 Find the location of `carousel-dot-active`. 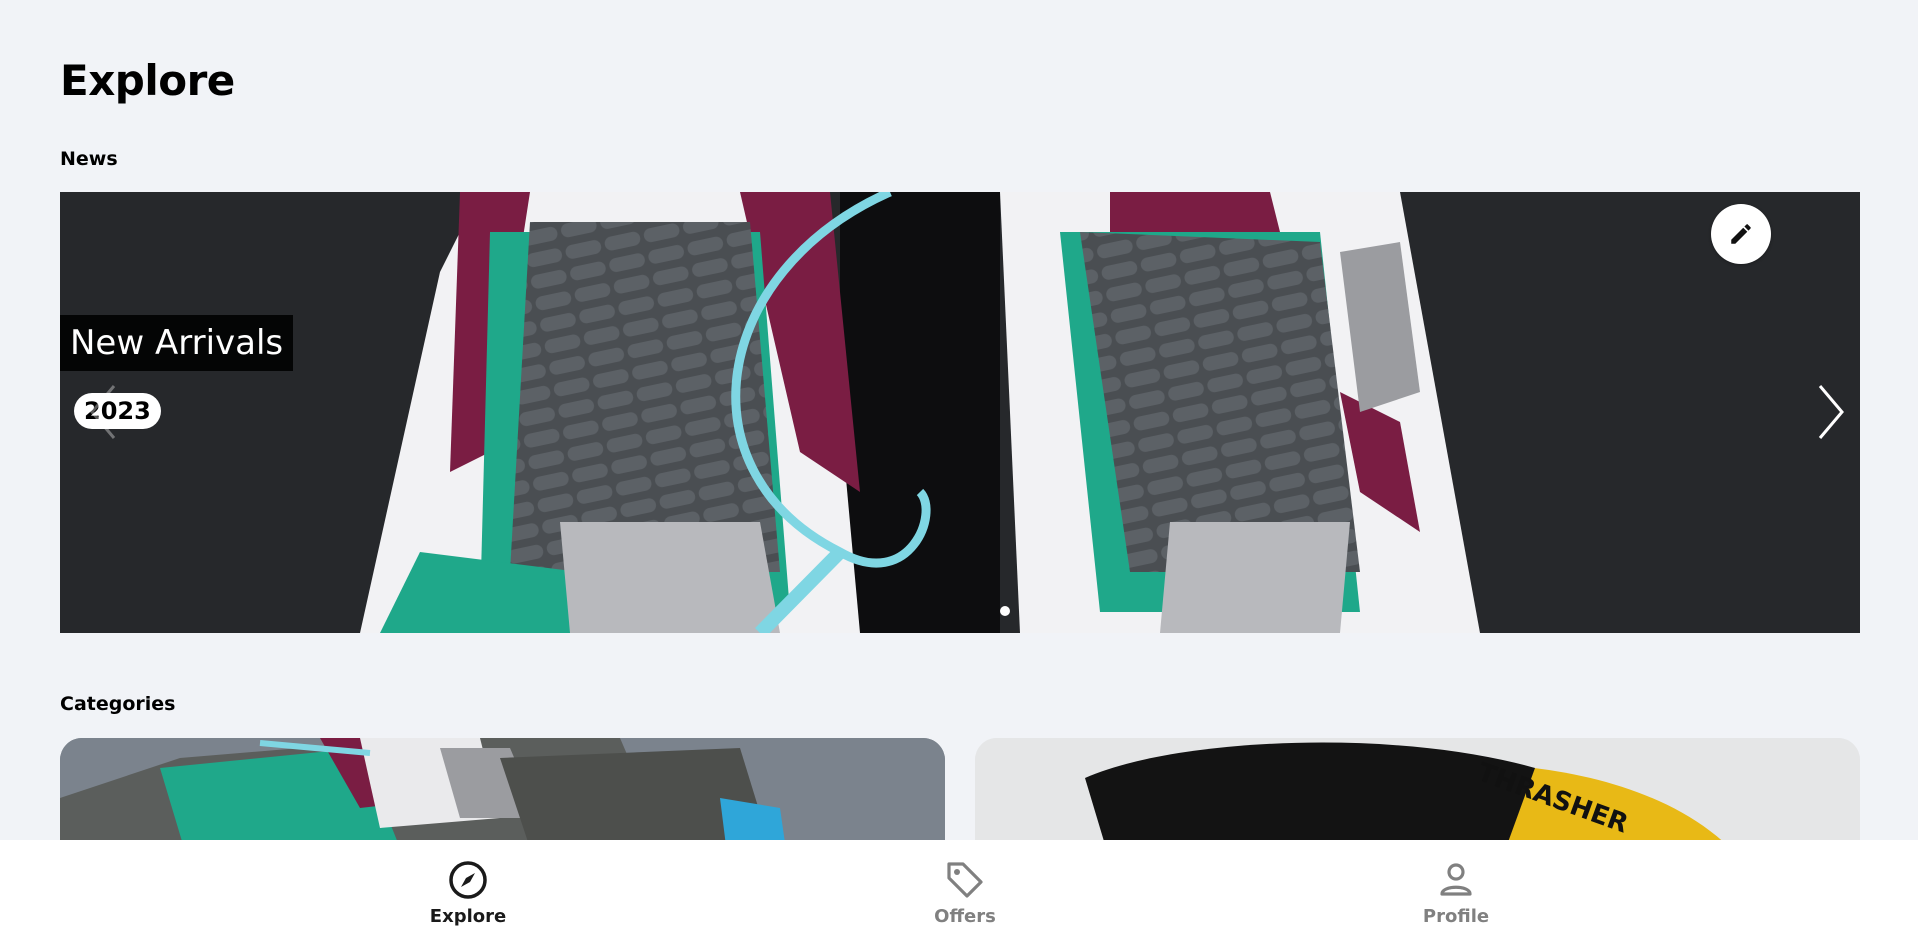

carousel-dot-active is located at coordinates (1005, 611).